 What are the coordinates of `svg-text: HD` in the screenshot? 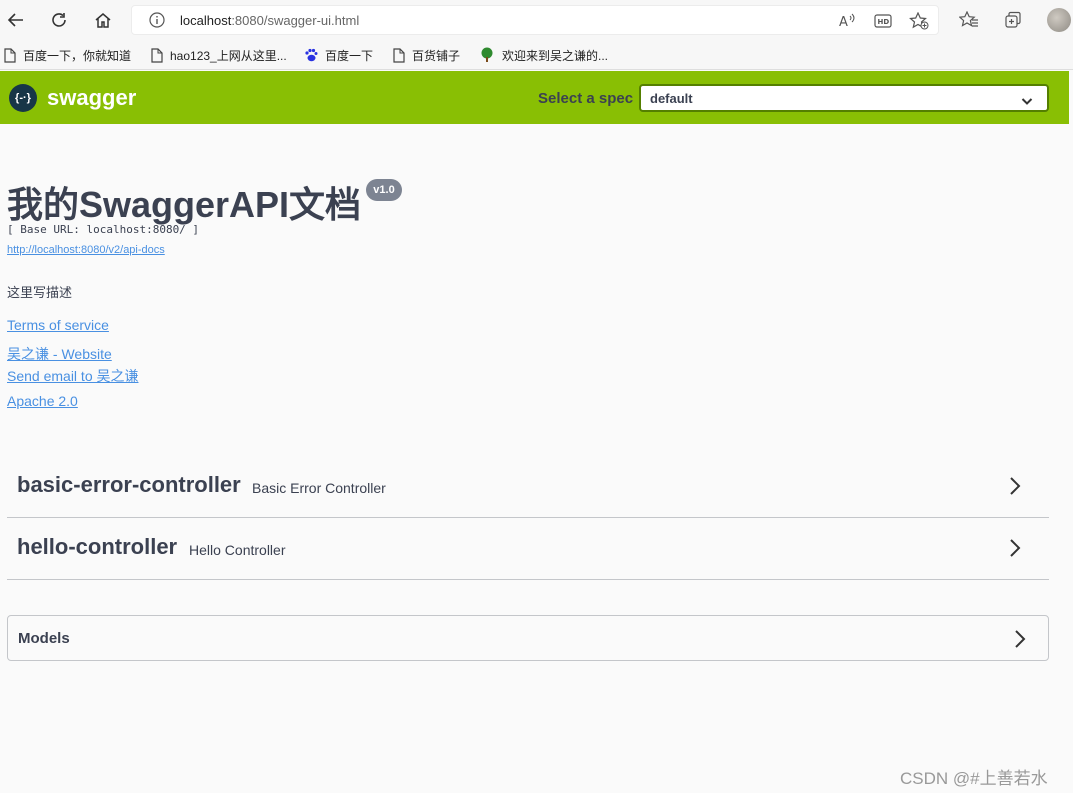 It's located at (884, 22).